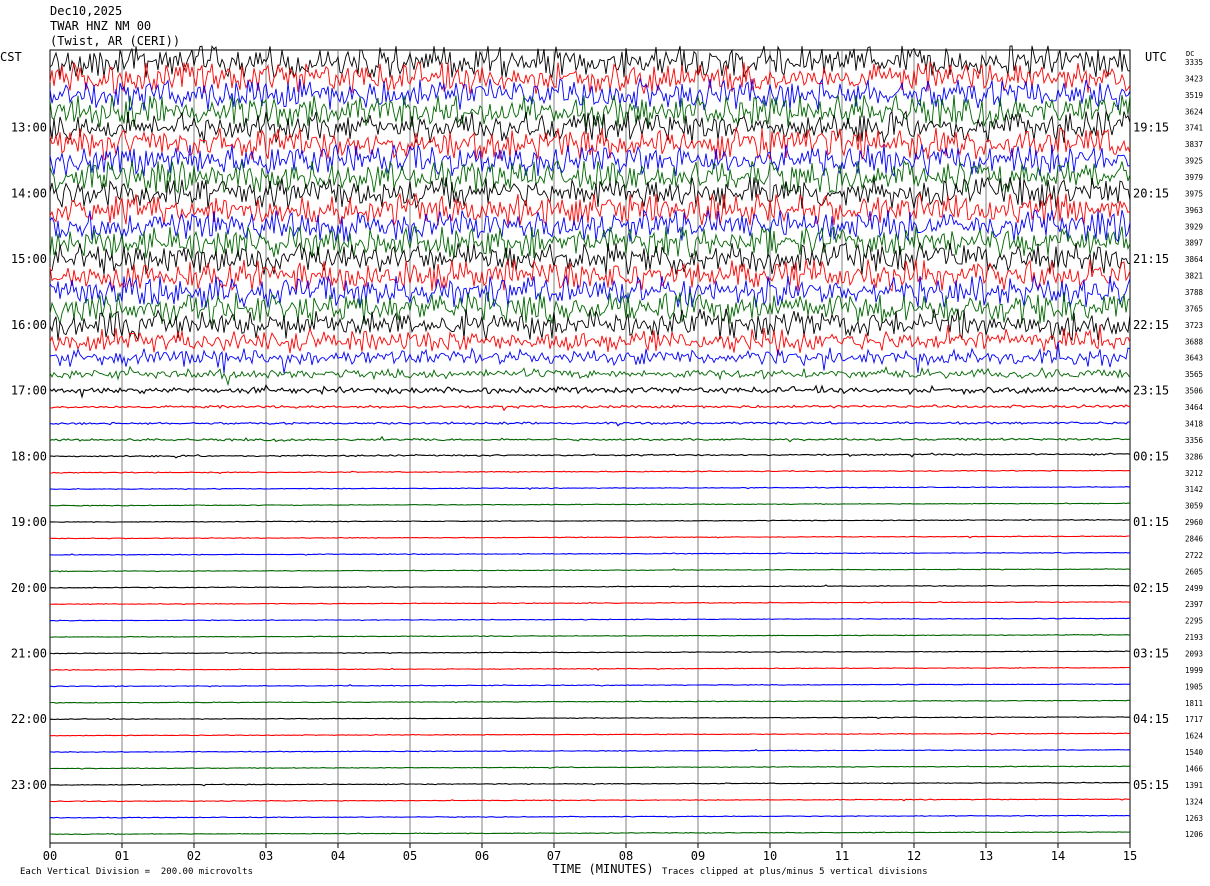 The image size is (1210, 886). Describe the element at coordinates (1194, 78) in the screenshot. I see `dc-offset-label: 3423` at that location.